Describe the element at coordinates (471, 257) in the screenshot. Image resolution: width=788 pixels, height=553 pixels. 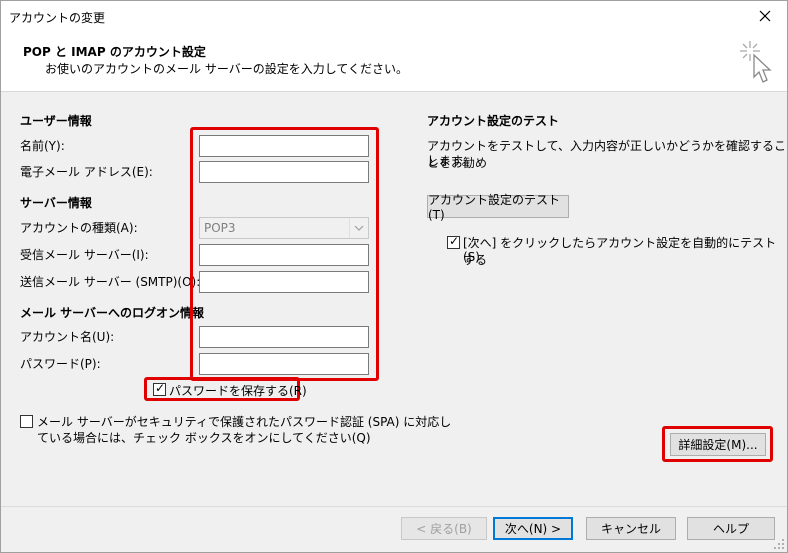
I see `auto-test-label-line2: (S)` at that location.